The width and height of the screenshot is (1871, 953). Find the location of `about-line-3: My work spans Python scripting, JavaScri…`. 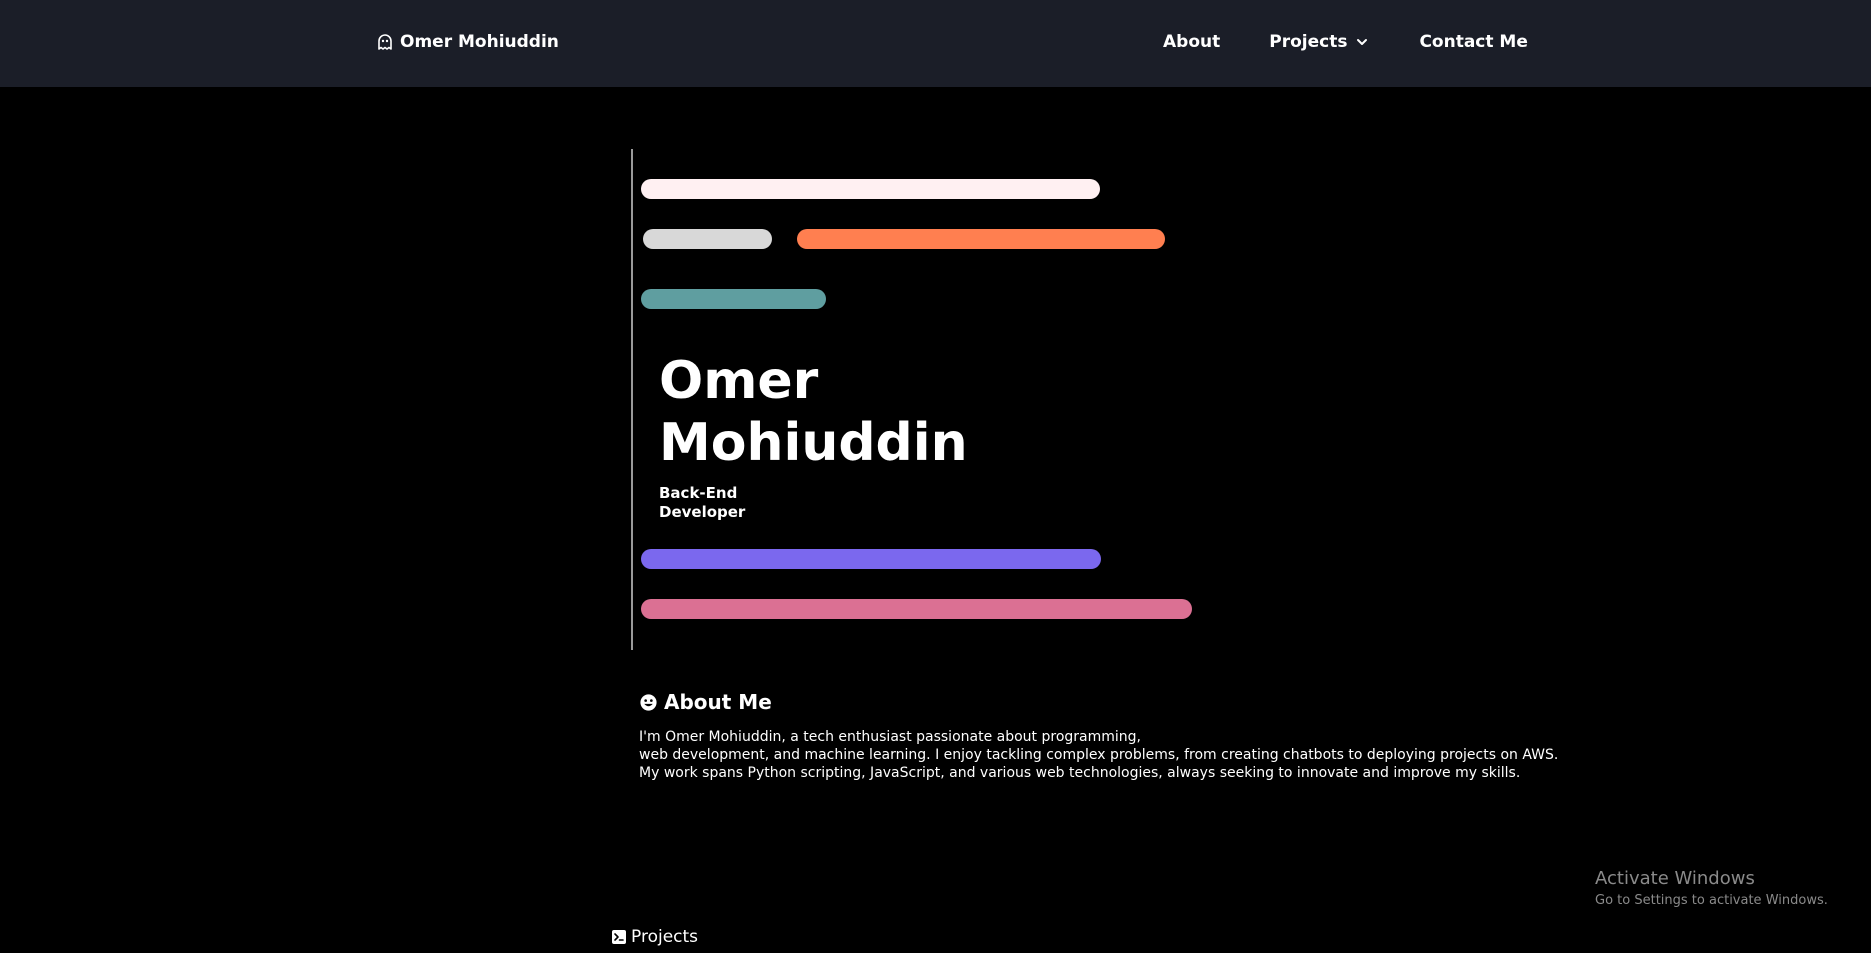

about-line-3: My work spans Python scripting, JavaScri… is located at coordinates (1080, 773).